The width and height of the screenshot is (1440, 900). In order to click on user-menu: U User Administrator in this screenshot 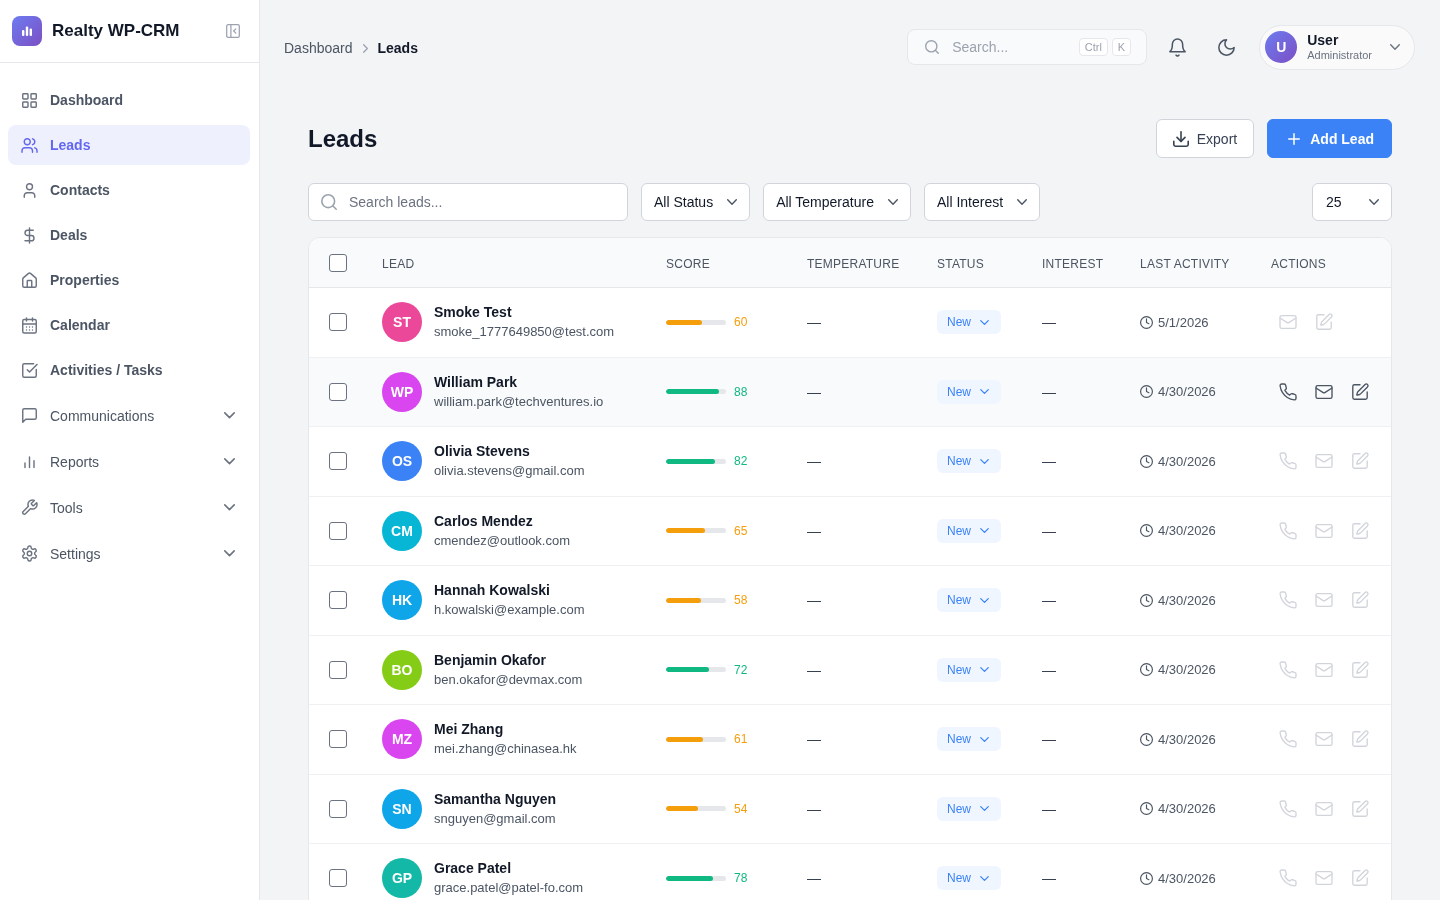, I will do `click(1337, 47)`.